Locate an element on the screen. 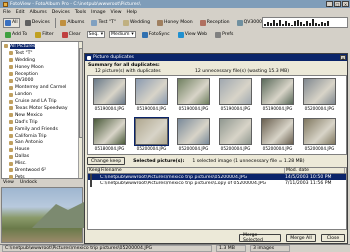 The height and width of the screenshot is (252, 350). tree-item: Cruise and LA Trip is located at coordinates (42, 101).